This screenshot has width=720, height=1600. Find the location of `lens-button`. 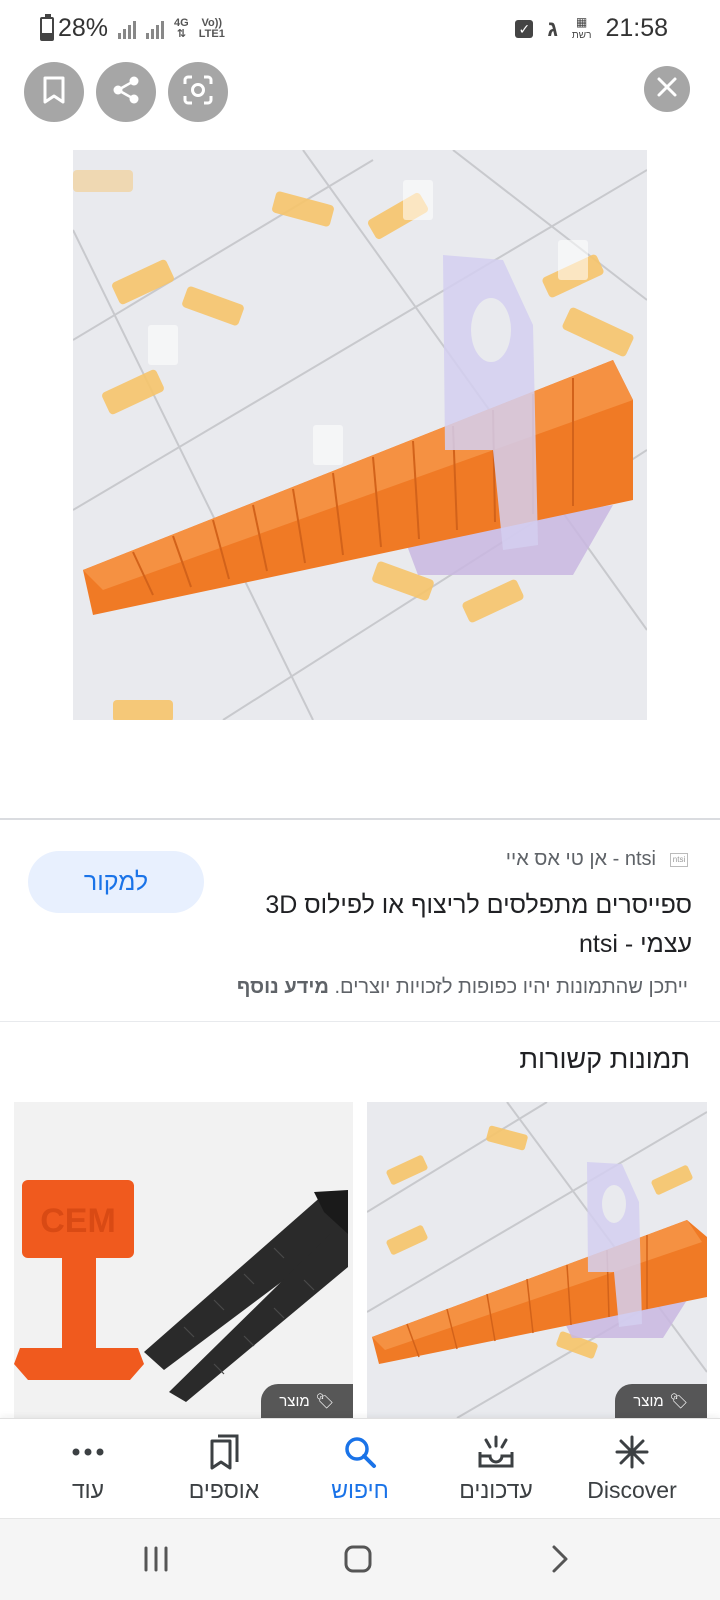

lens-button is located at coordinates (198, 92).